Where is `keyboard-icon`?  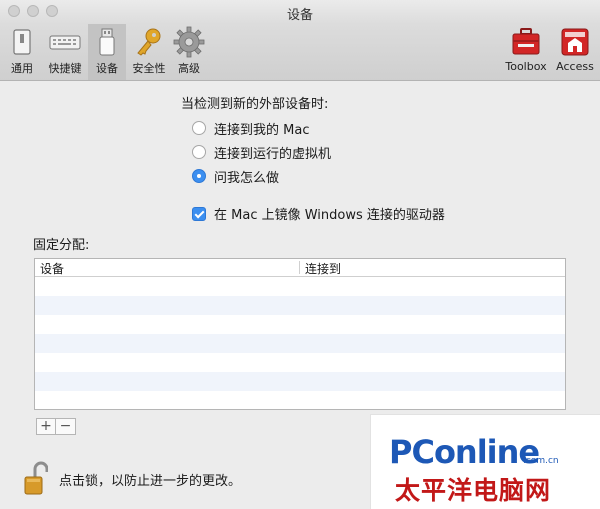
keyboard-icon is located at coordinates (65, 42).